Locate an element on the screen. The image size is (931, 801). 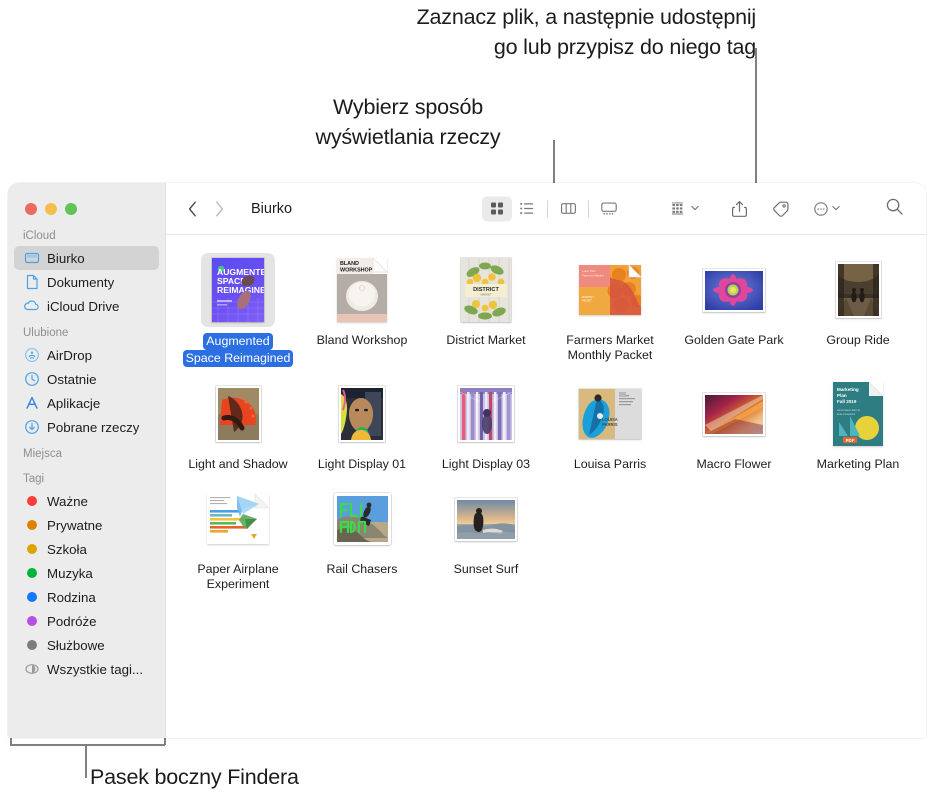
window-controls is located at coordinates (51, 209).